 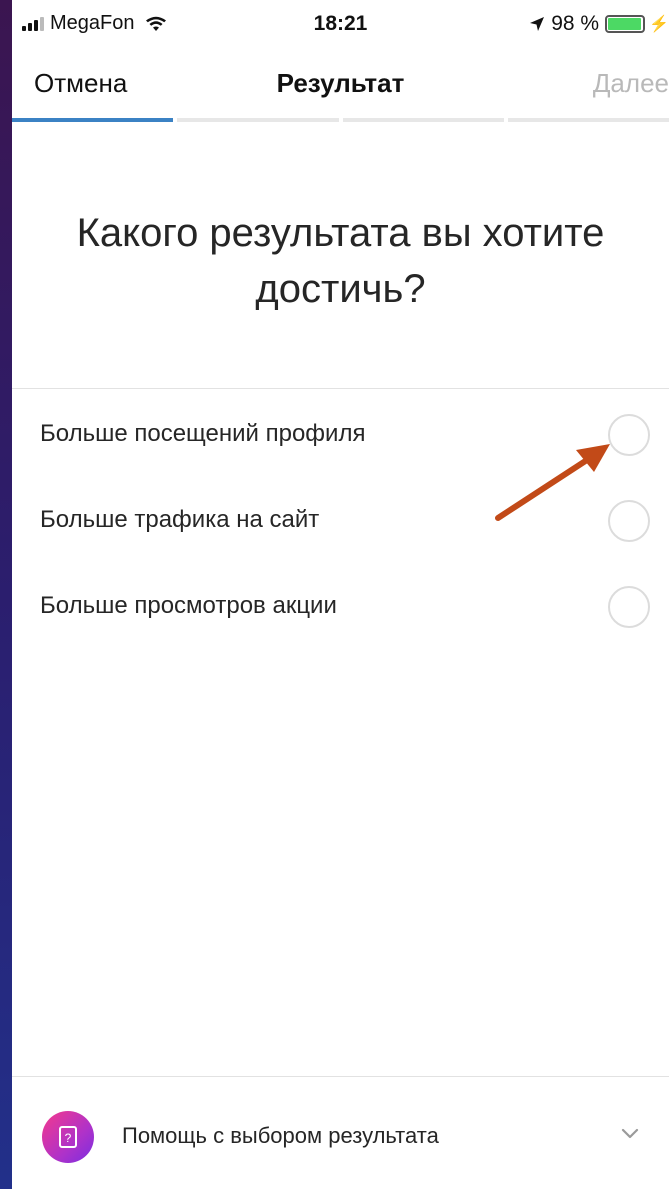 I want to click on status-left: MegaFon, so click(x=94, y=23).